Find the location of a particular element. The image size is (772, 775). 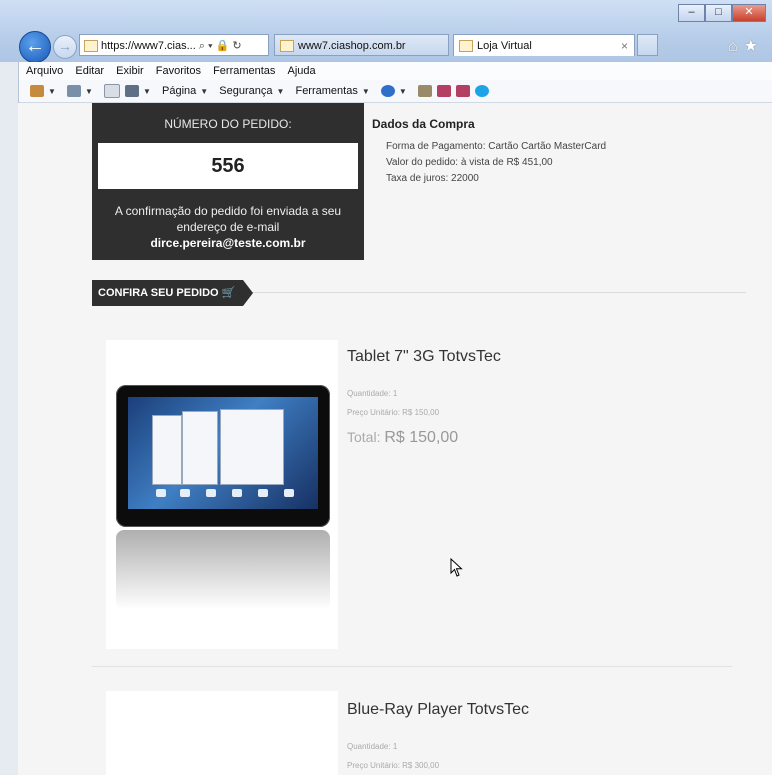

product-name: Blue-Ray Player TotvsTec is located at coordinates (438, 710).